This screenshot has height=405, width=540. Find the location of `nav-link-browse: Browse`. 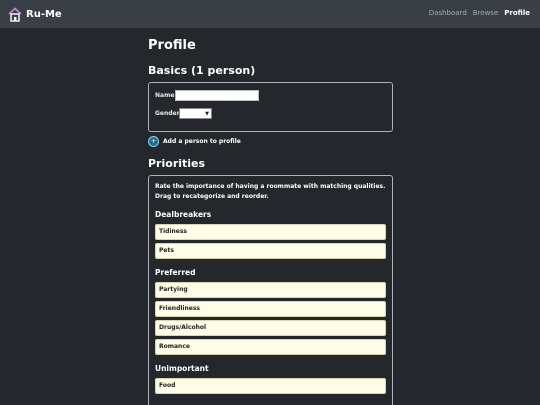

nav-link-browse: Browse is located at coordinates (486, 13).